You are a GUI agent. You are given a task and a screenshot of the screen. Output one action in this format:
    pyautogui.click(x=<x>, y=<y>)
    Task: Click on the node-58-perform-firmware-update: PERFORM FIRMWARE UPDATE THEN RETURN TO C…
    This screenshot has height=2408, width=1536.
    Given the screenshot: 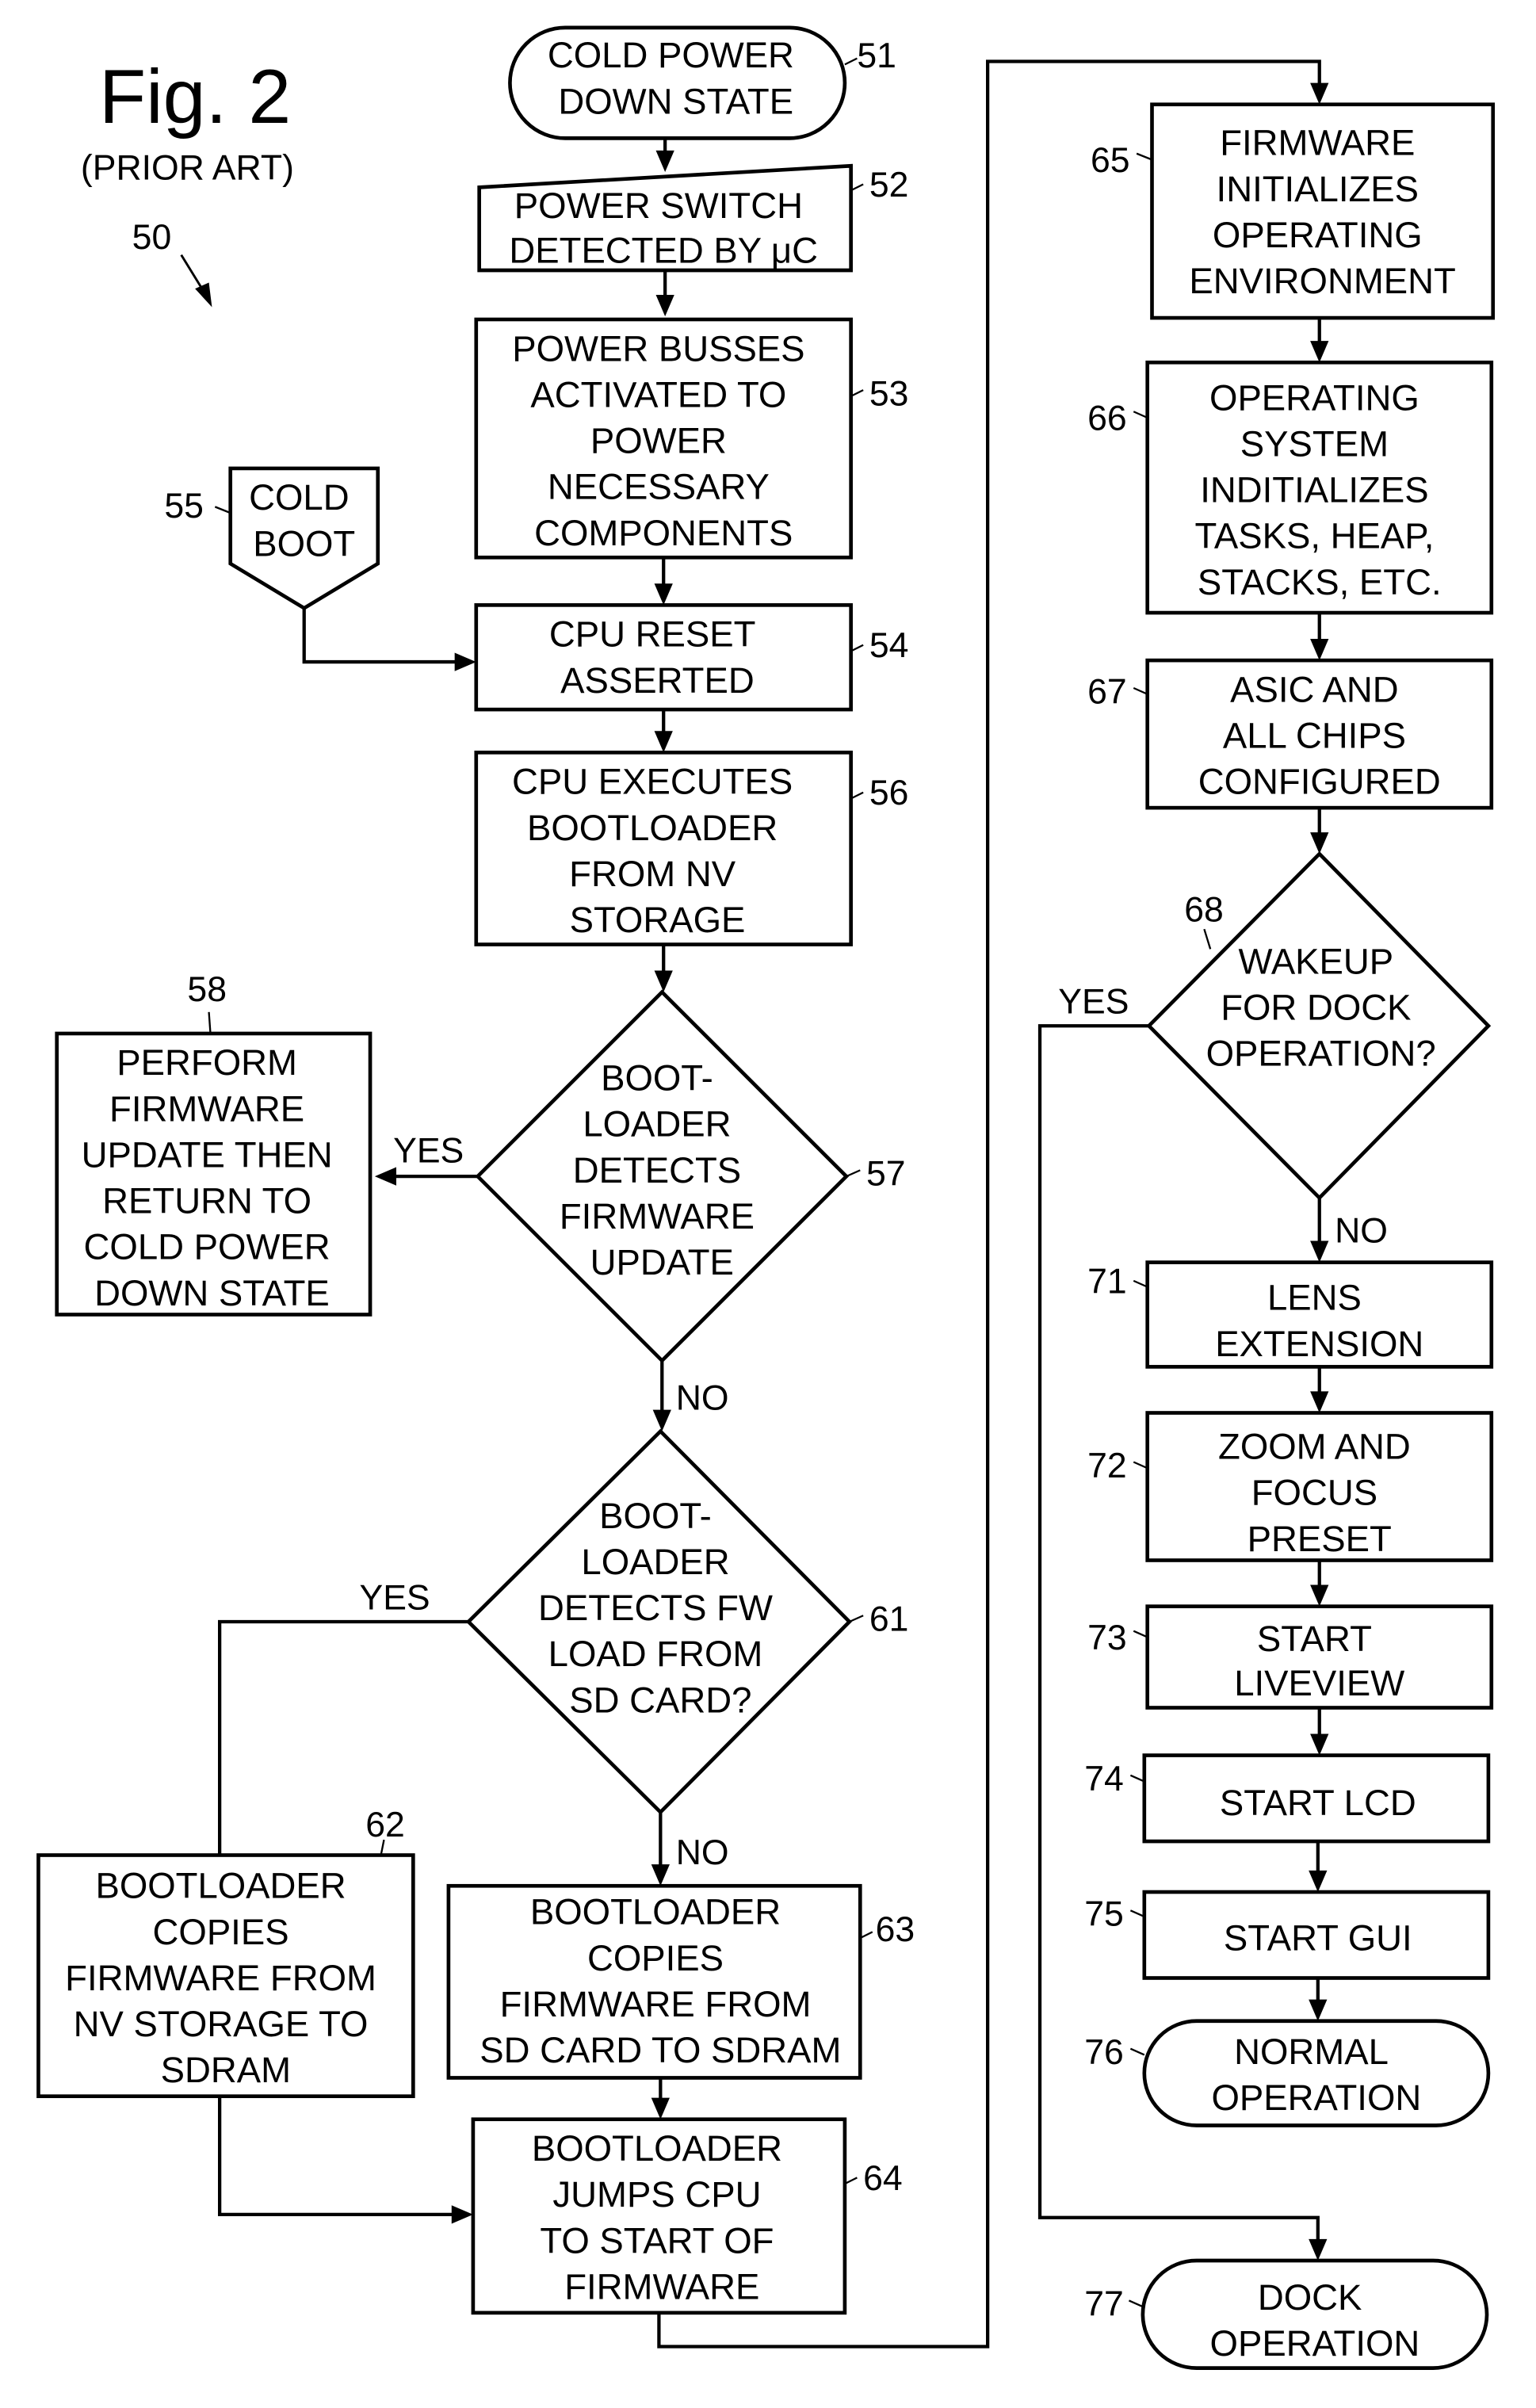 What is the action you would take?
    pyautogui.click(x=214, y=1143)
    